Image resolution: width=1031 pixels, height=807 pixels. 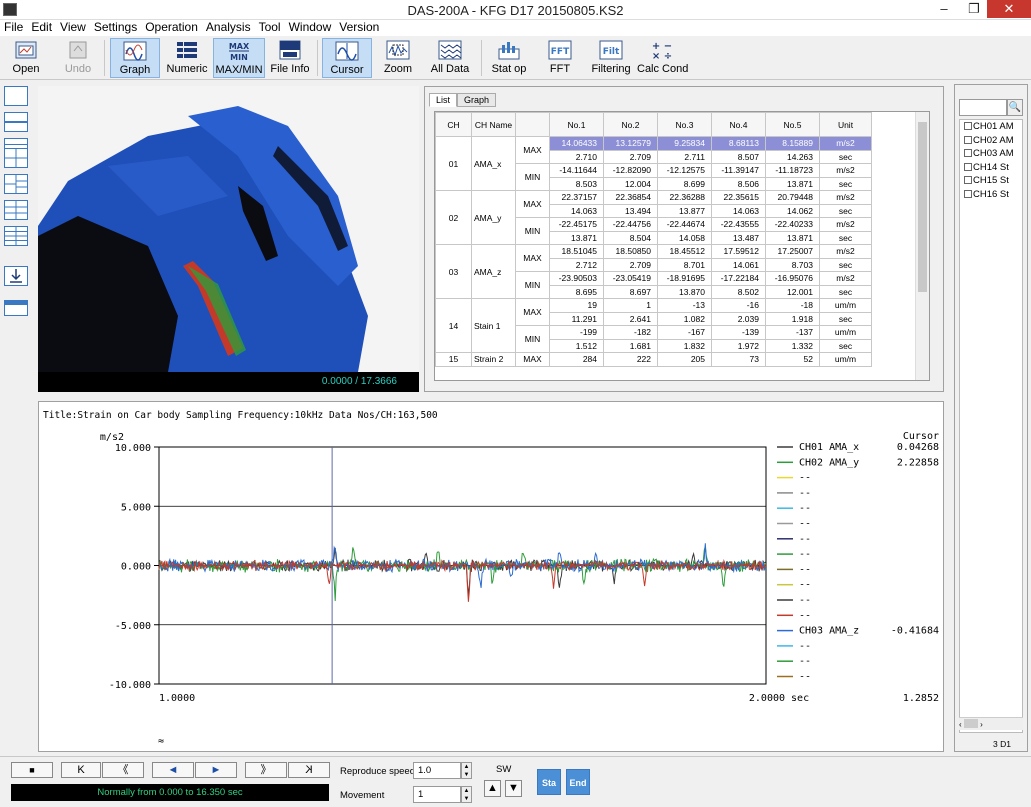 I want to click on video-view: 0.0000 / 17.3666, so click(x=228, y=239).